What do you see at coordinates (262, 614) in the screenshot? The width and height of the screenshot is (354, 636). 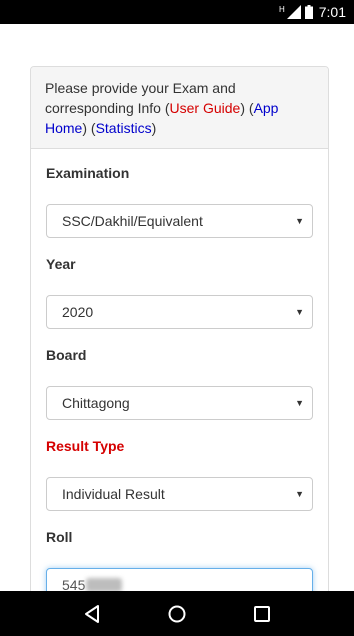 I see `recents-square-icon` at bounding box center [262, 614].